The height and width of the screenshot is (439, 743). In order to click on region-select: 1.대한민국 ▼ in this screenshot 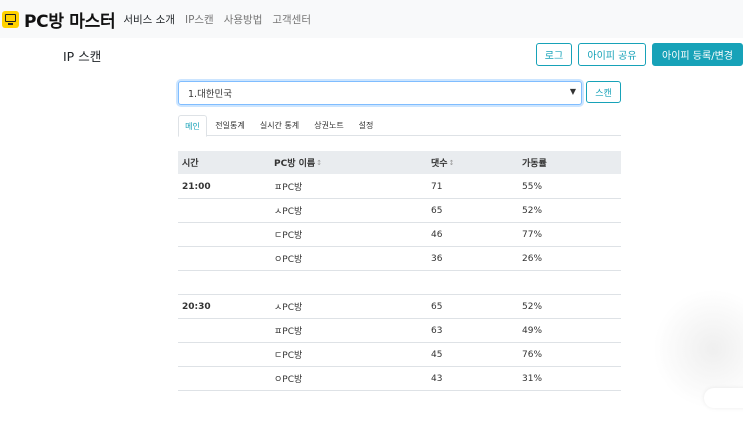, I will do `click(380, 93)`.